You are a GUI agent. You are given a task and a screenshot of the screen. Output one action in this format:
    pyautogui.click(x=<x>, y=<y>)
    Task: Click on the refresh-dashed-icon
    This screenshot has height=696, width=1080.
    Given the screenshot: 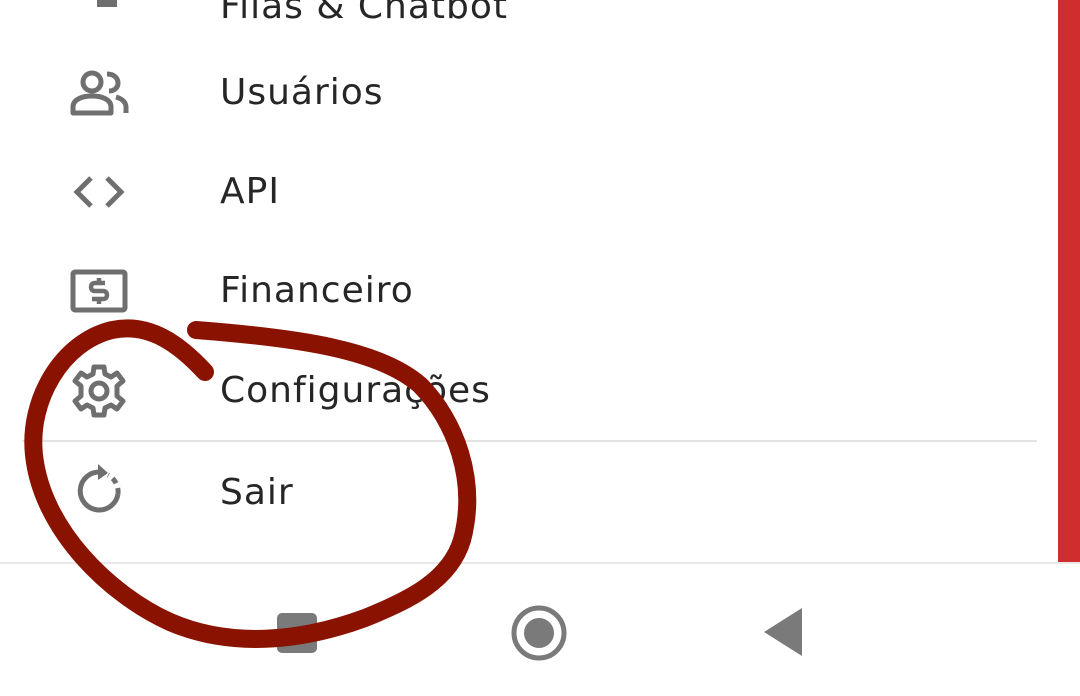 What is the action you would take?
    pyautogui.click(x=99, y=491)
    